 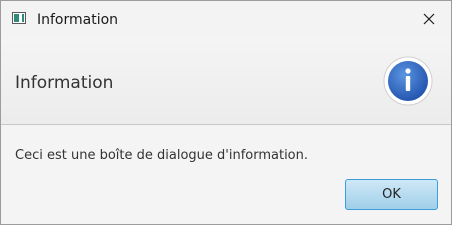 I want to click on close-button, so click(x=429, y=19).